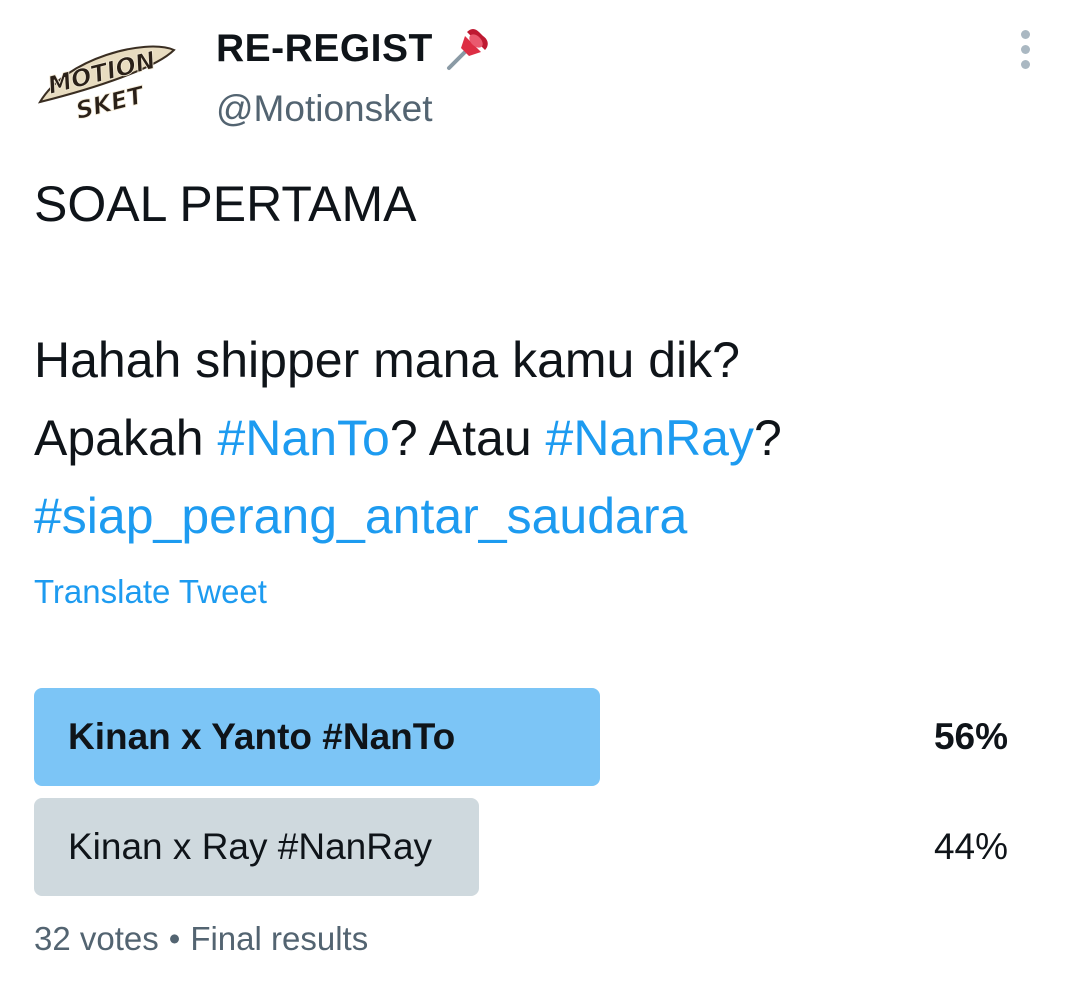 Image resolution: width=1069 pixels, height=989 pixels. I want to click on translate-tweet-link: Translate Tweet, so click(150, 592).